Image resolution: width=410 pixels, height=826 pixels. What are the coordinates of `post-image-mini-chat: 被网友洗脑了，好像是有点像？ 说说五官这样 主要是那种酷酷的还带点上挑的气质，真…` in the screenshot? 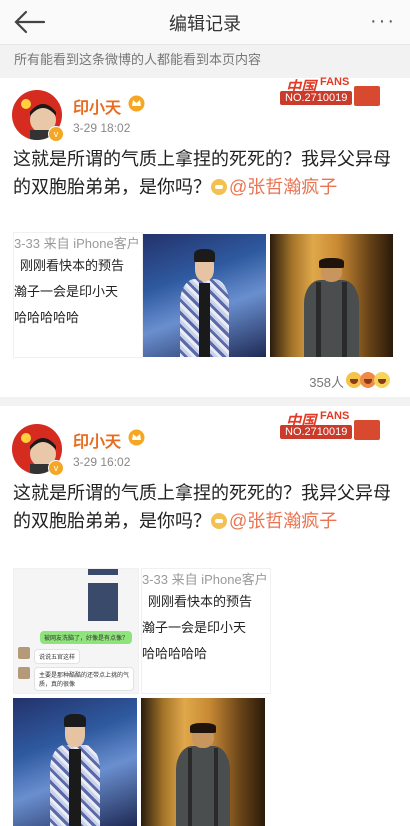 It's located at (76, 631).